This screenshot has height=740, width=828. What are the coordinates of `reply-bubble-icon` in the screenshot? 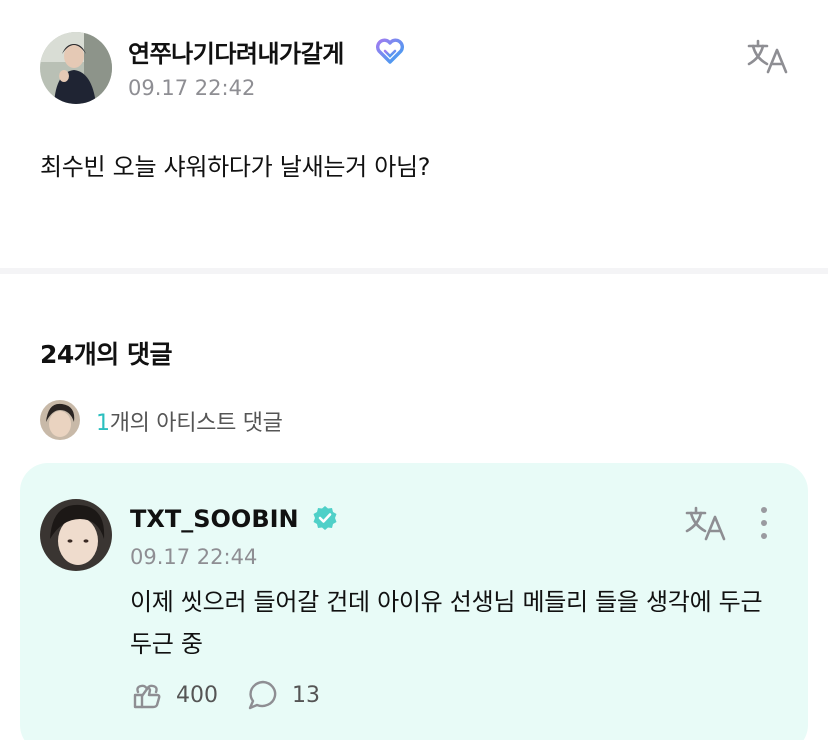 It's located at (262, 695).